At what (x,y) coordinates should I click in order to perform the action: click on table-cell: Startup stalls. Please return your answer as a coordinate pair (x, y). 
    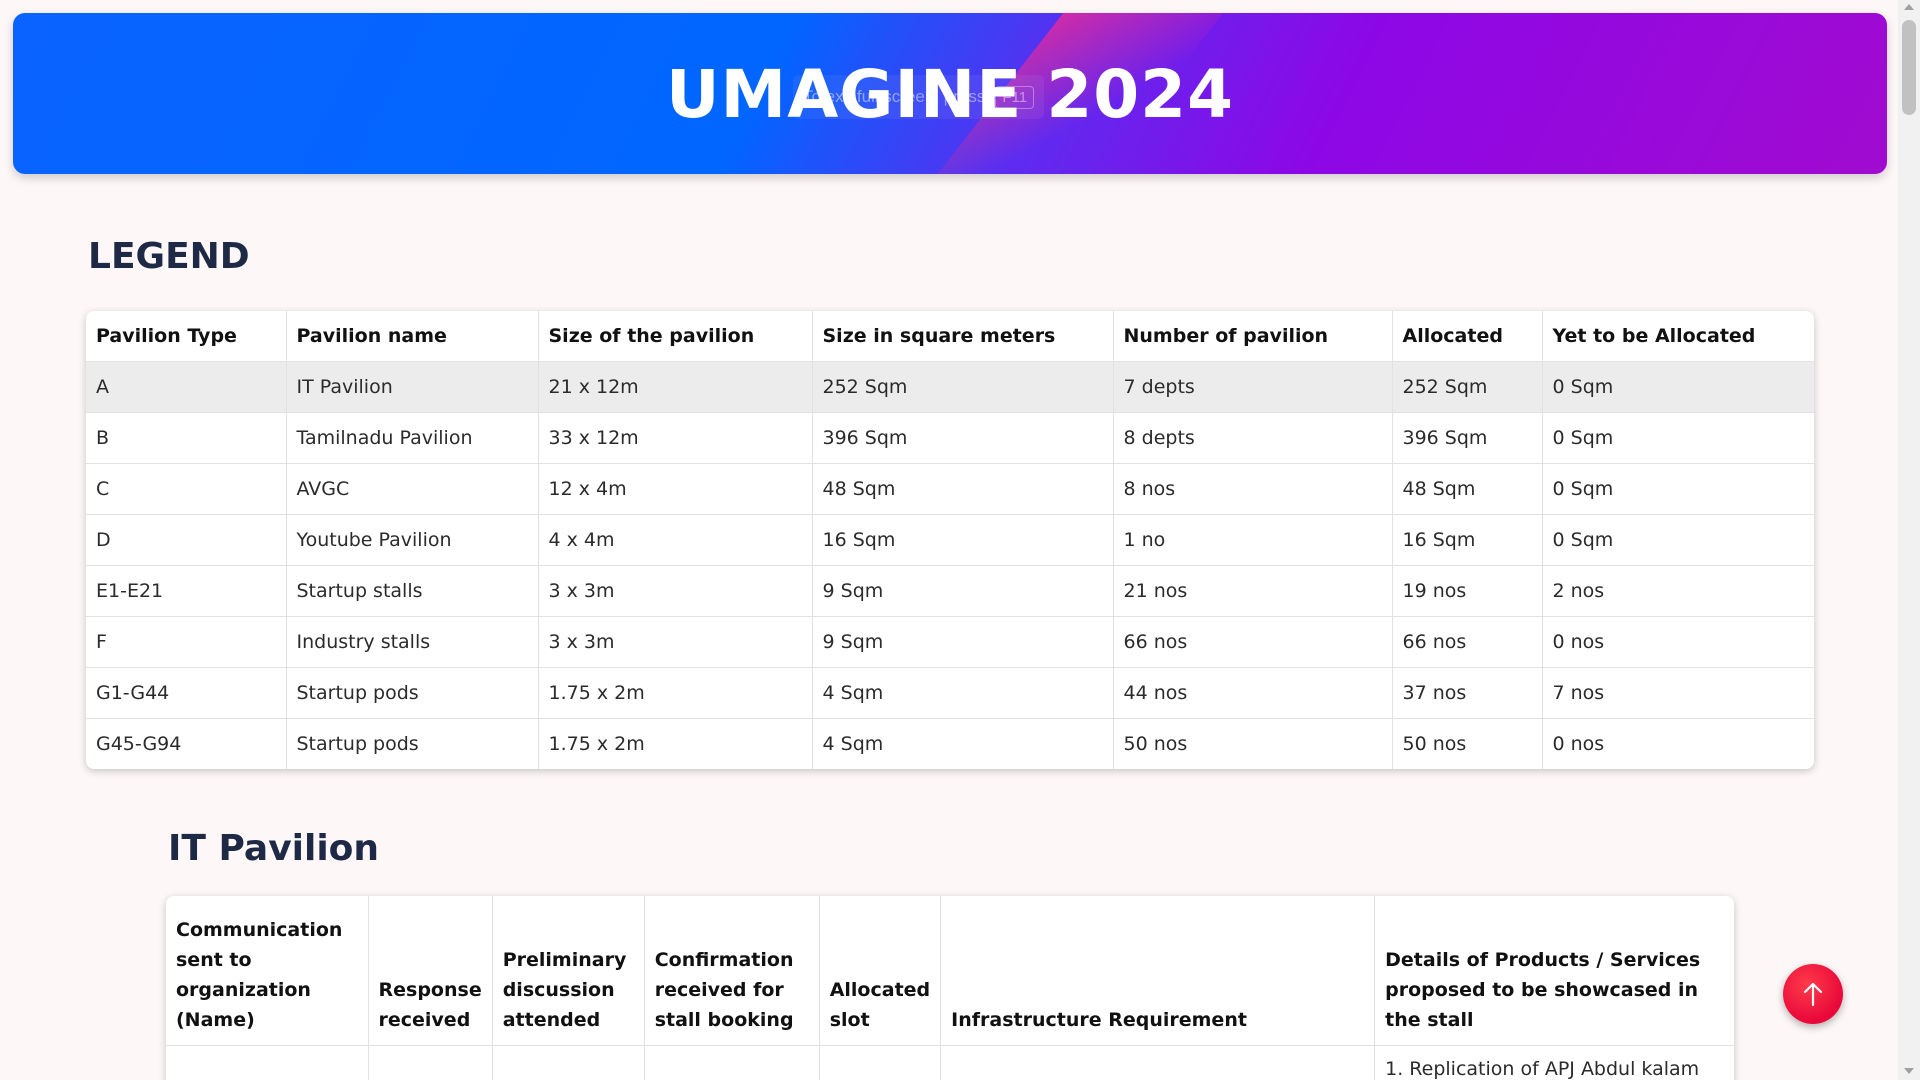
    Looking at the image, I should click on (412, 591).